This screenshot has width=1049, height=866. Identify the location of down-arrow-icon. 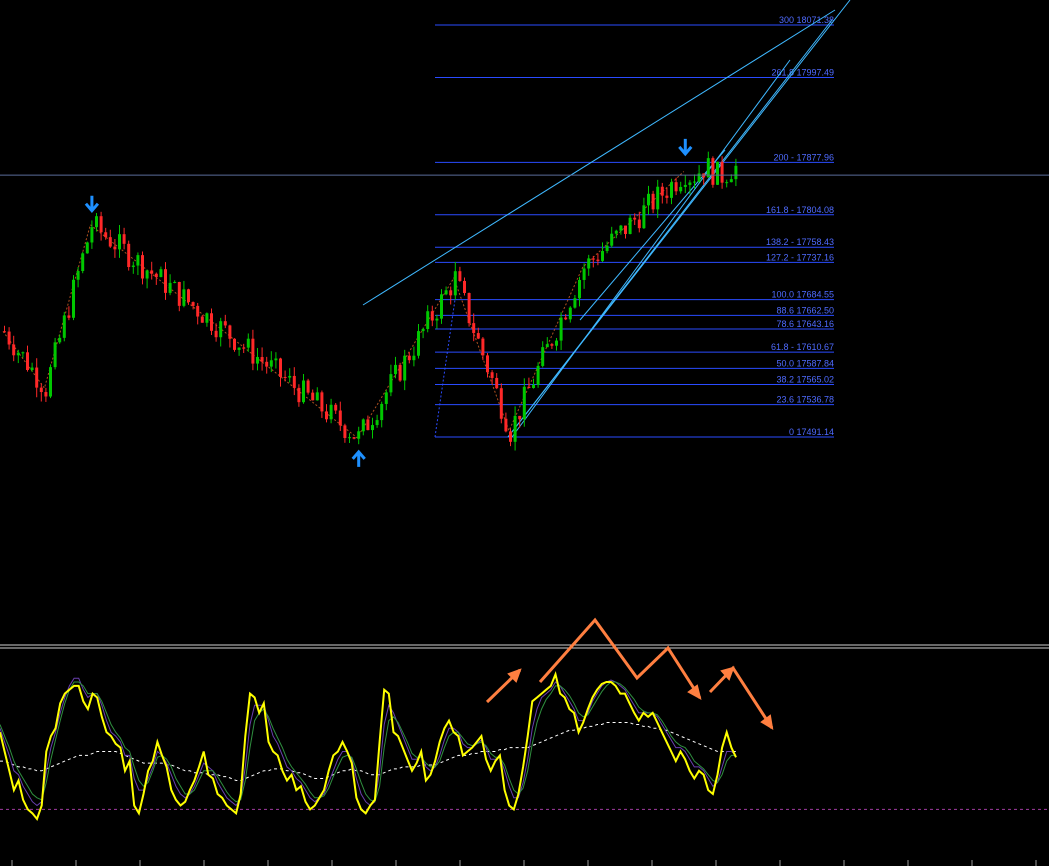
(92, 204).